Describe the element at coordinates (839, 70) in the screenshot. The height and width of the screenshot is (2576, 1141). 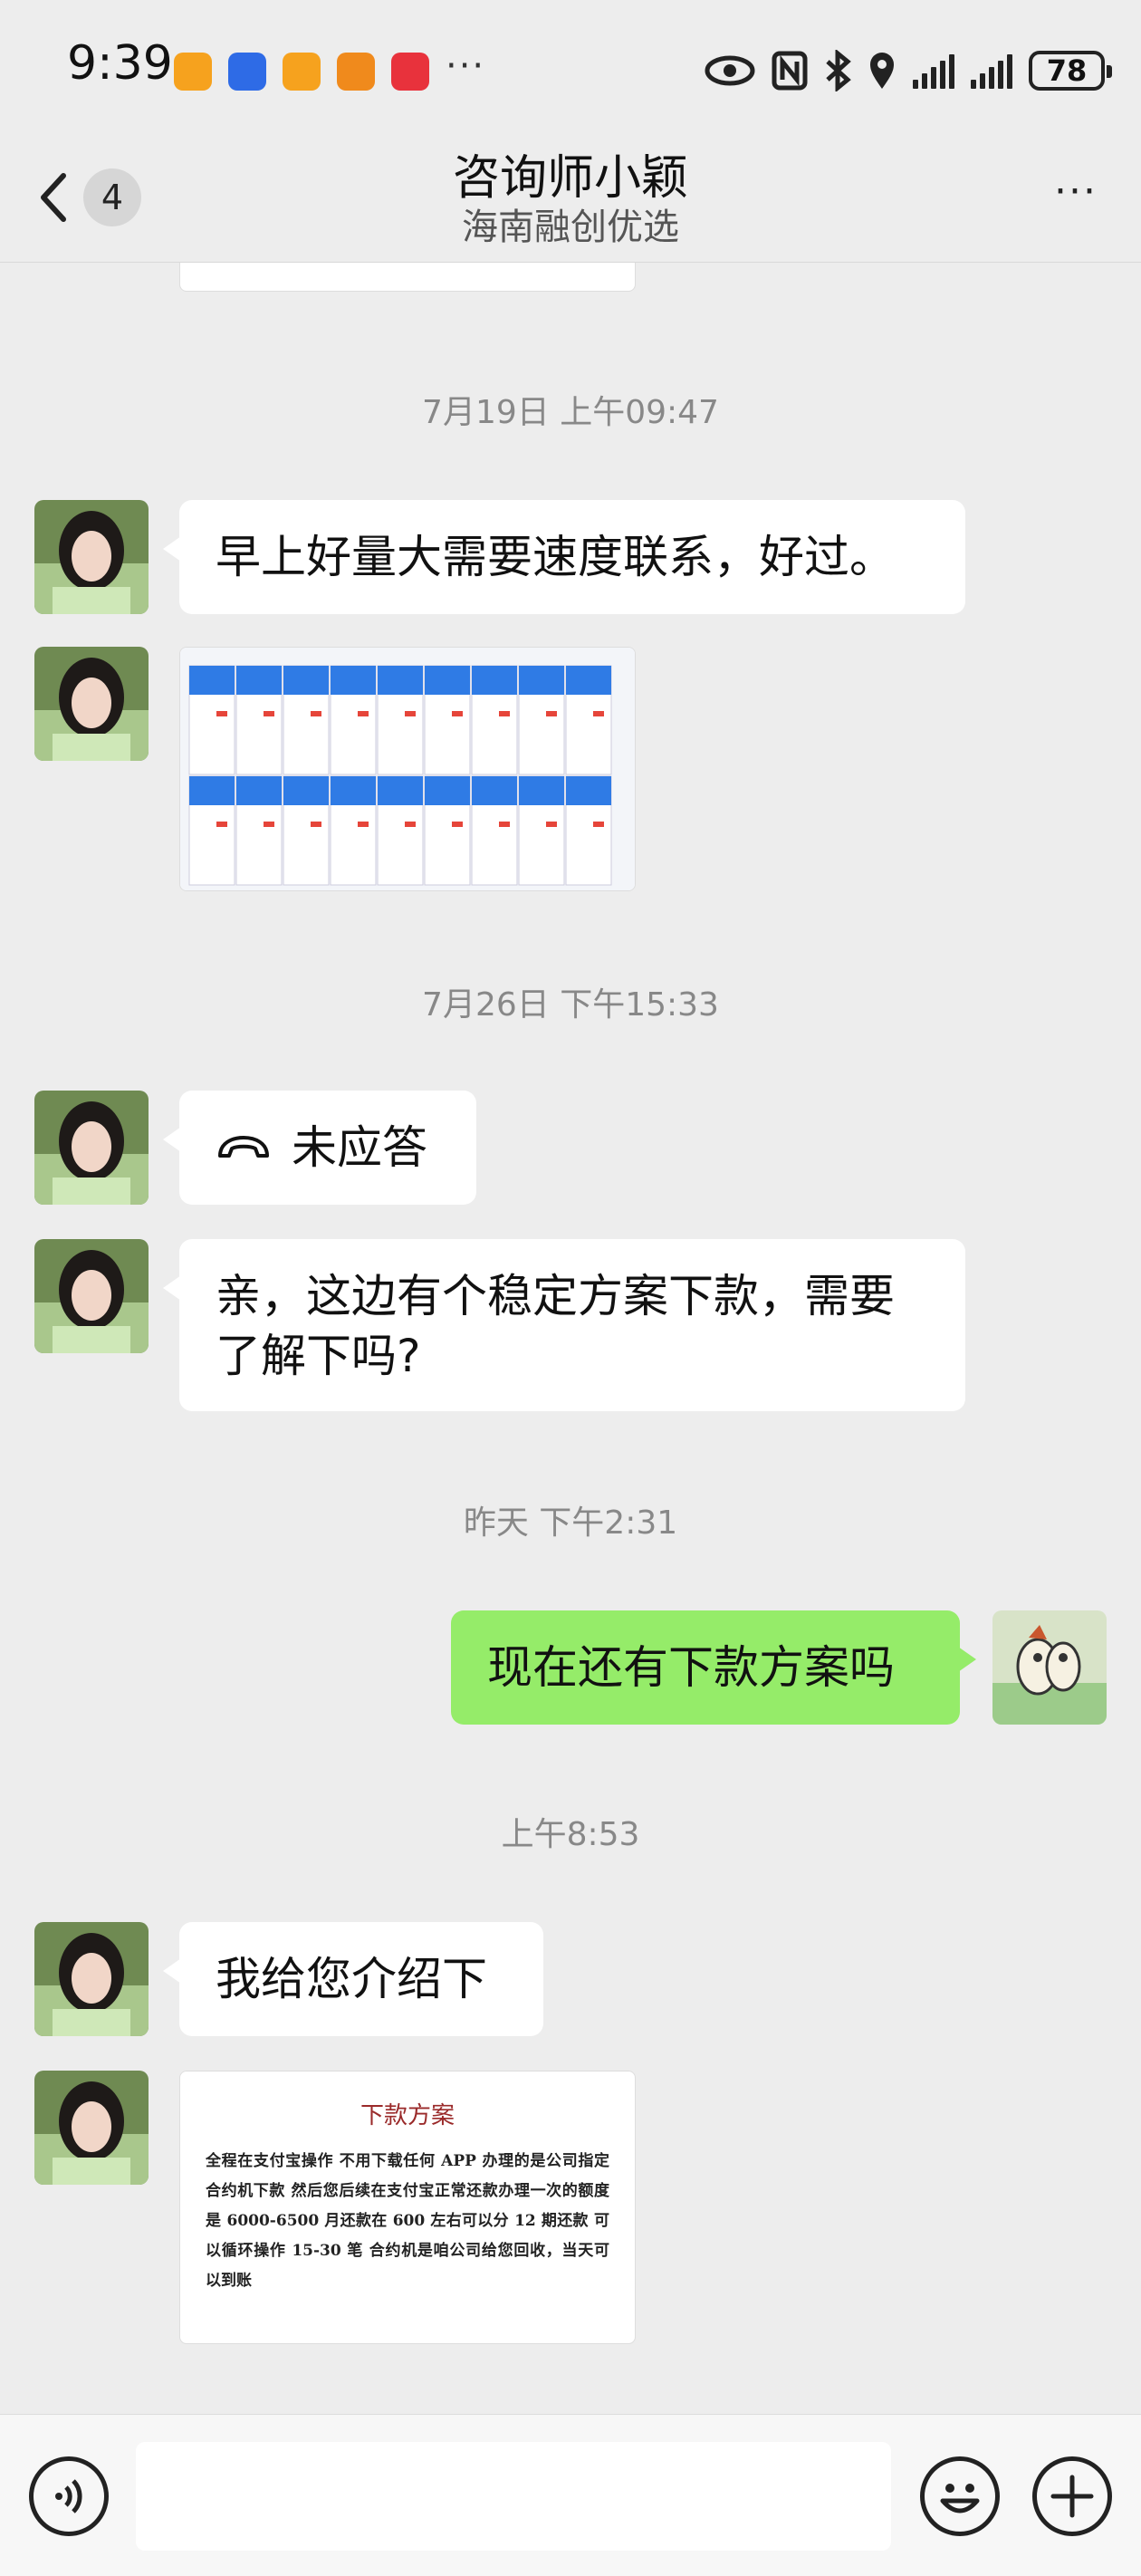
I see `bluetooth-icon` at that location.